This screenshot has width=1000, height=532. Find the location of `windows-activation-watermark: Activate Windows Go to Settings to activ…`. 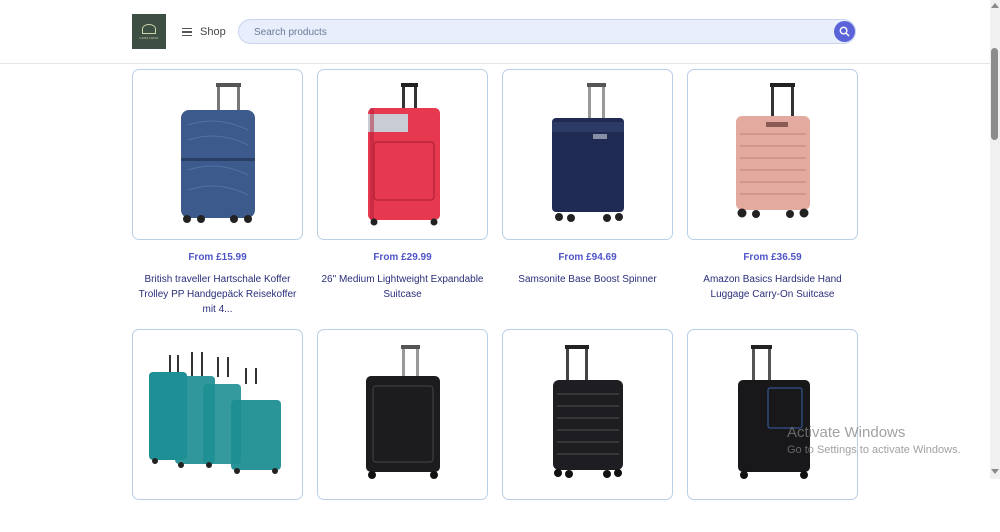

windows-activation-watermark: Activate Windows Go to Settings to activ… is located at coordinates (874, 440).